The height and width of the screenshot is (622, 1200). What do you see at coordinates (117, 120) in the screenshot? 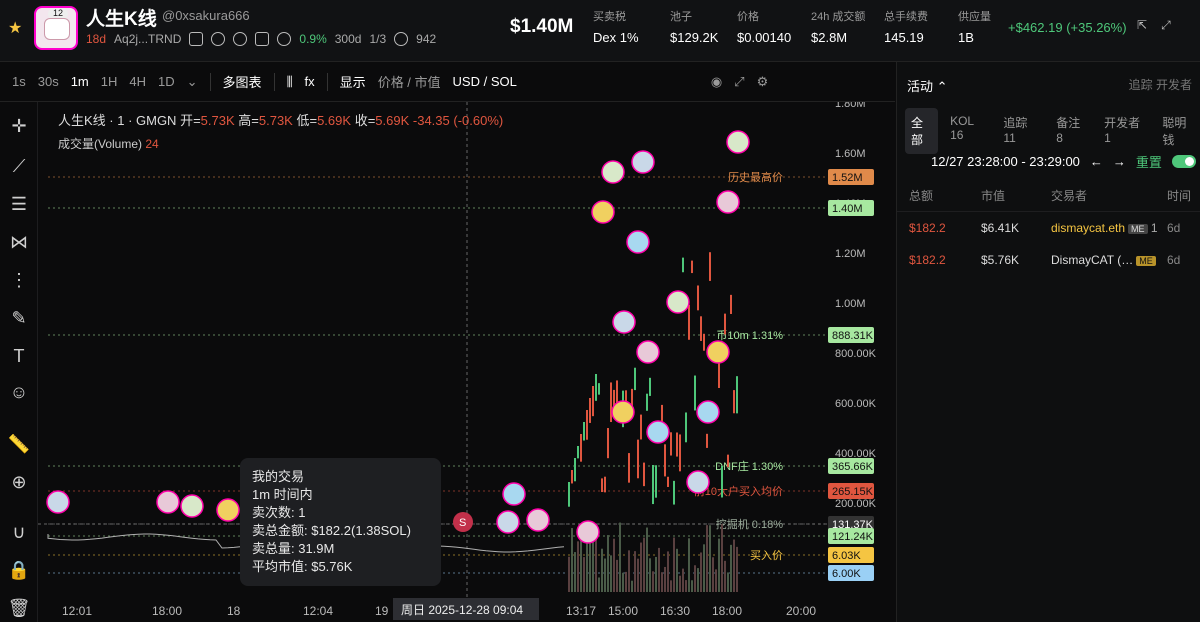
I see `legend-name: 人生K线 · 1 · GMGN` at bounding box center [117, 120].